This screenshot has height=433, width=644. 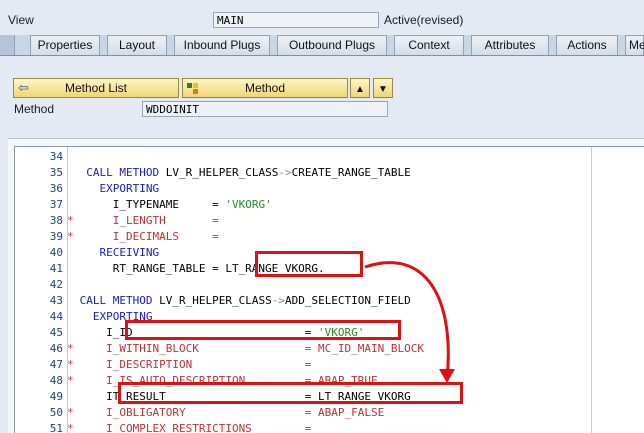 I want to click on triangle-up-icon: ▲, so click(x=360, y=89).